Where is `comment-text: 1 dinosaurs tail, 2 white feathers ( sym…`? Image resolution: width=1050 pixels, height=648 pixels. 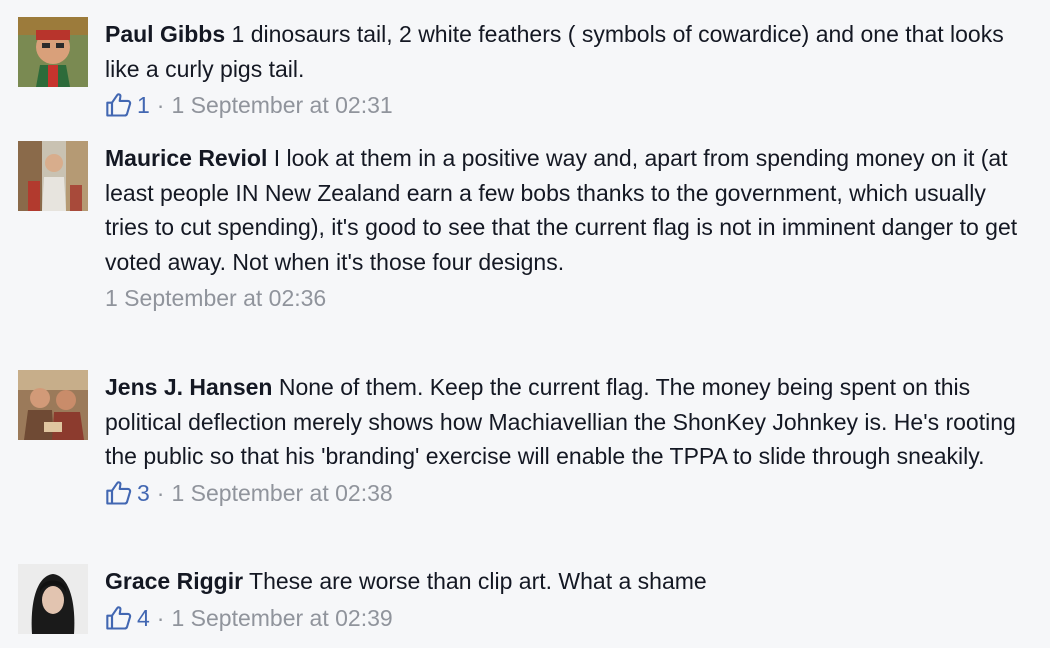 comment-text: 1 dinosaurs tail, 2 white feathers ( sym… is located at coordinates (554, 51).